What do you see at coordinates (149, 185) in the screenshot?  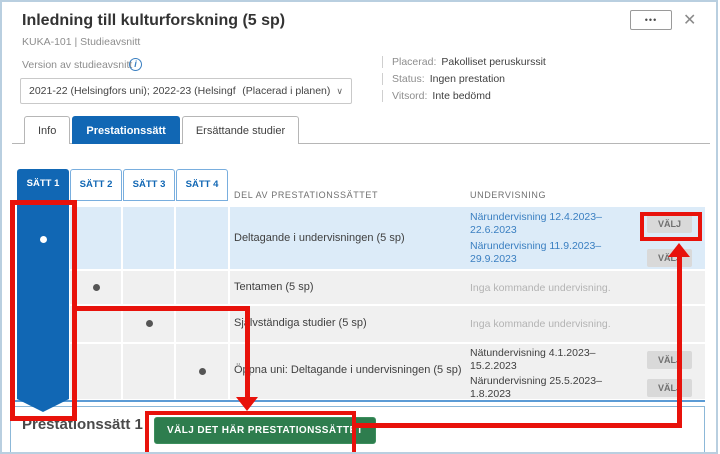 I see `tab-satt-3: SÄTT 3` at bounding box center [149, 185].